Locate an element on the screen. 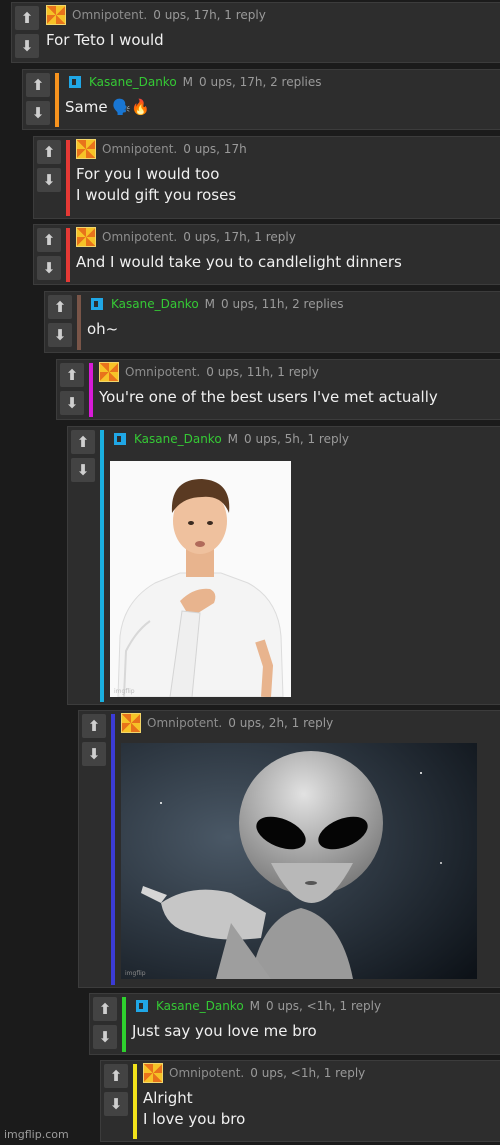 The image size is (500, 1145). comment-text: Just say you love me bro is located at coordinates (224, 1031).